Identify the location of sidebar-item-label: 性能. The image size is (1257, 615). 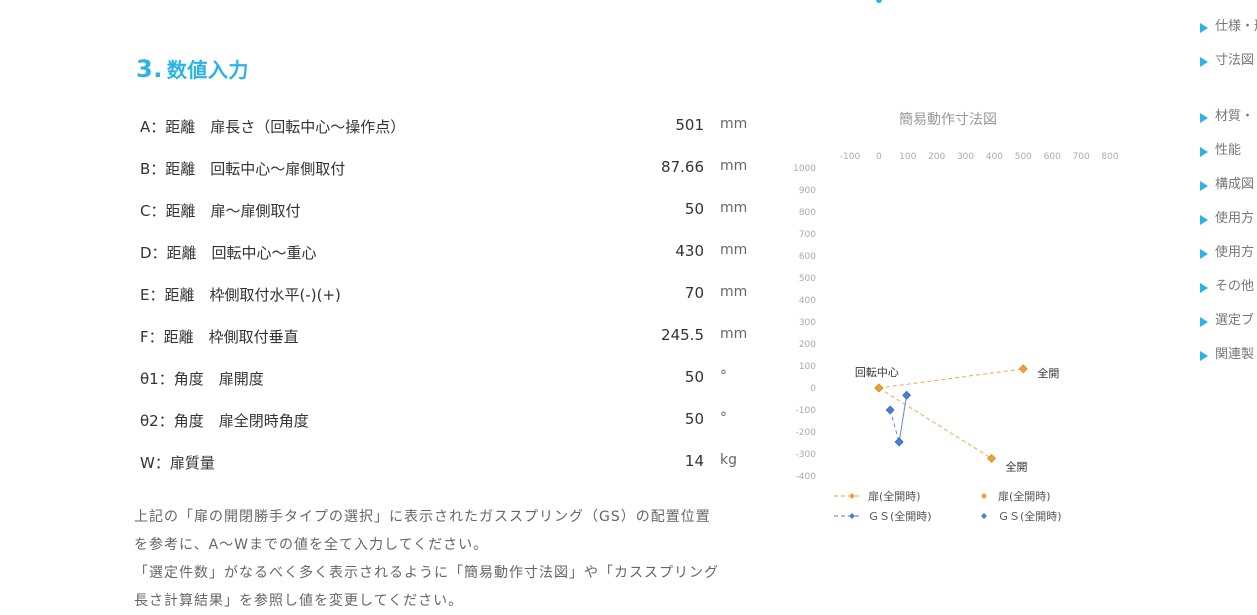
(1228, 150).